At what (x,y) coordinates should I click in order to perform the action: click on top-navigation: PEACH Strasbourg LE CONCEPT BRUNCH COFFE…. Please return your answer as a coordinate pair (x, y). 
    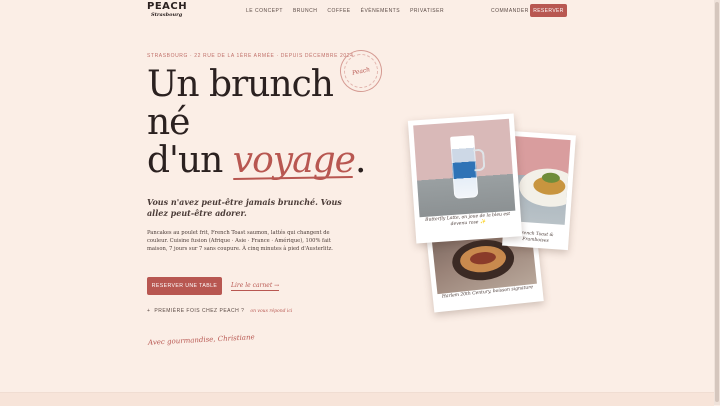
    Looking at the image, I should click on (357, 11).